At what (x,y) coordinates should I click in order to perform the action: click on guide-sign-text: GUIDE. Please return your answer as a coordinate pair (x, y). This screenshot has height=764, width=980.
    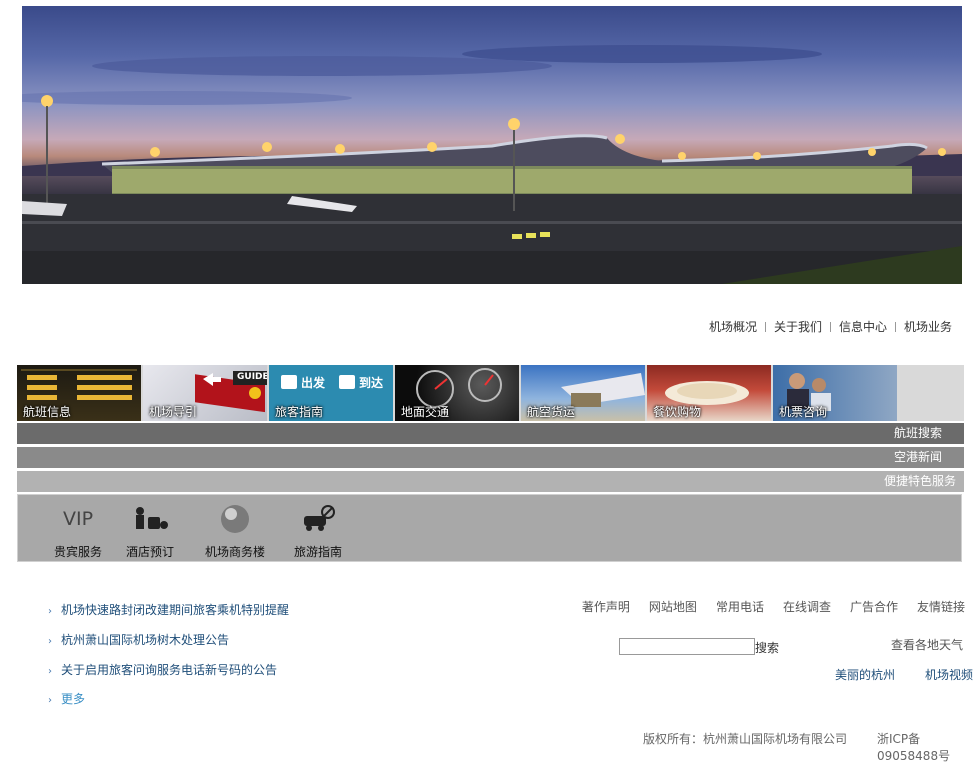
    Looking at the image, I should click on (252, 377).